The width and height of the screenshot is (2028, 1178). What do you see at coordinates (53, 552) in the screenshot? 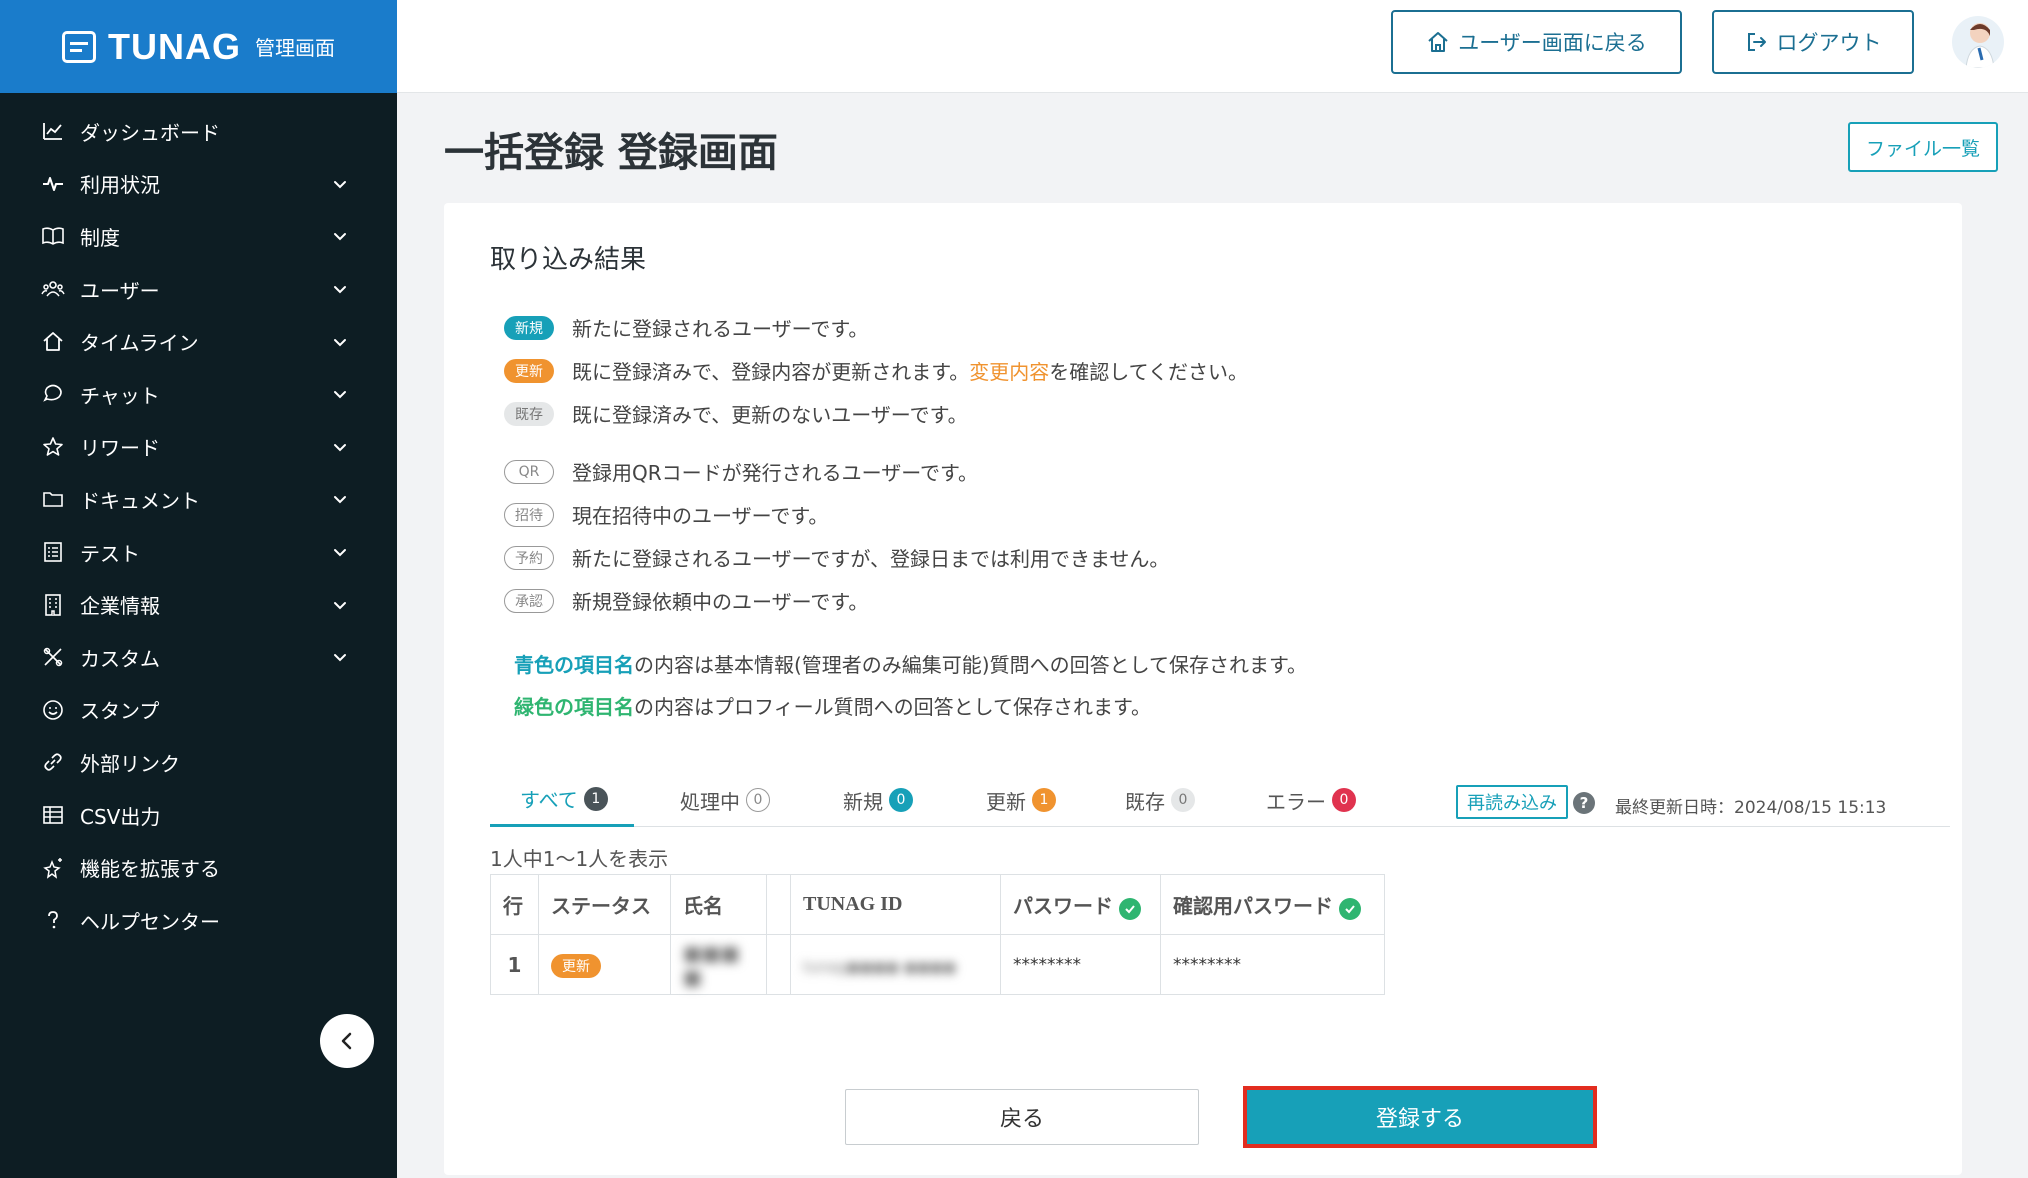
I see `checklist-icon` at bounding box center [53, 552].